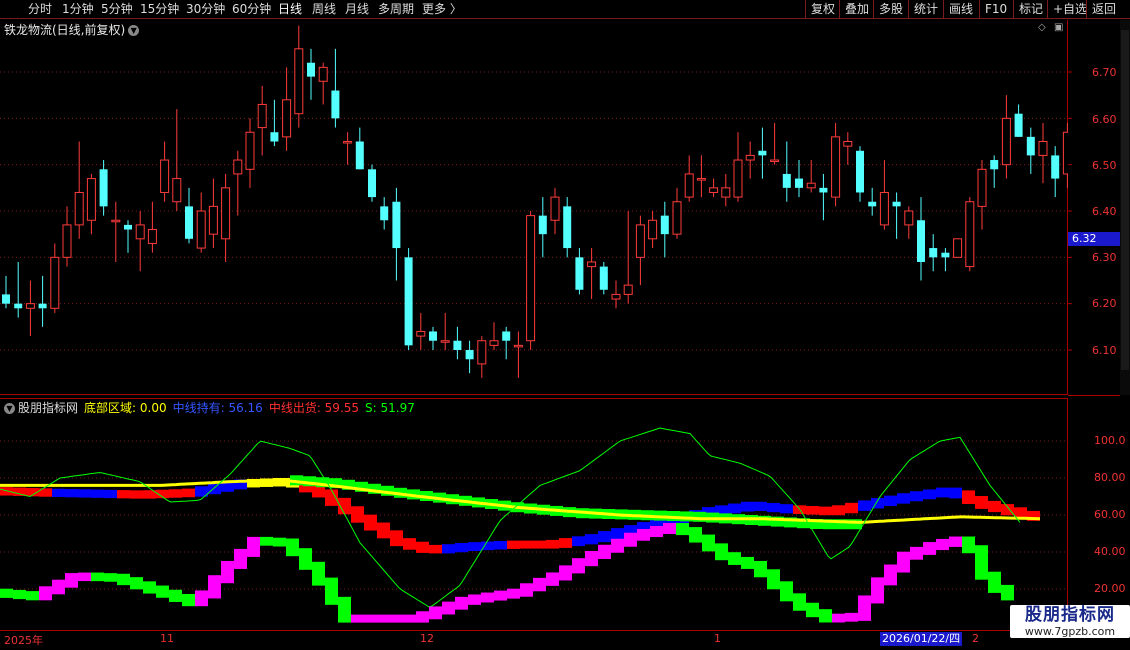 This screenshot has width=1130, height=650. I want to click on adjust-button: 复权, so click(822, 9).